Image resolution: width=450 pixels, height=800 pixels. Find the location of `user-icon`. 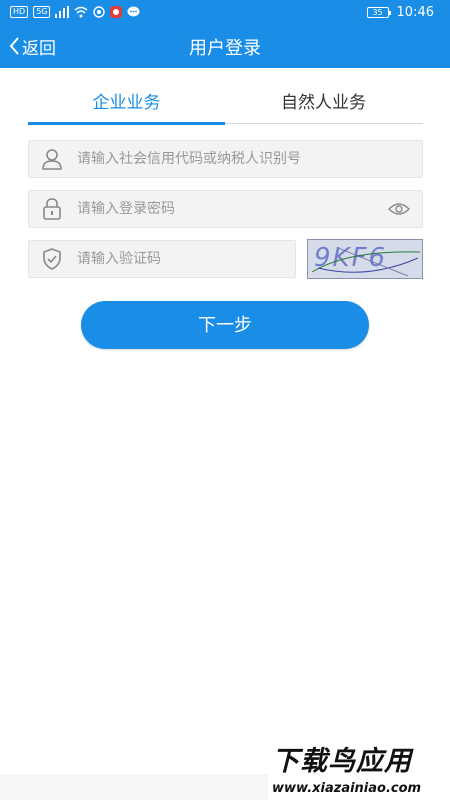

user-icon is located at coordinates (52, 159).